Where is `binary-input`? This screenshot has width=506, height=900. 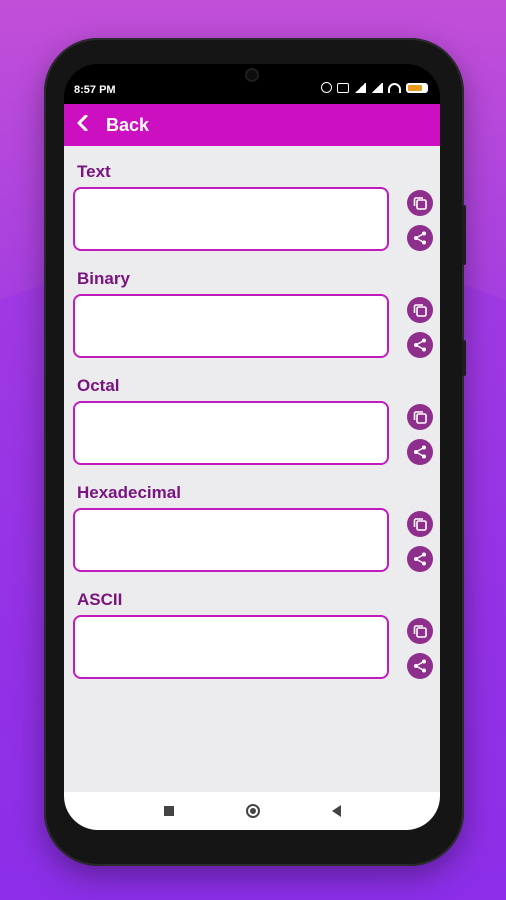 binary-input is located at coordinates (231, 326).